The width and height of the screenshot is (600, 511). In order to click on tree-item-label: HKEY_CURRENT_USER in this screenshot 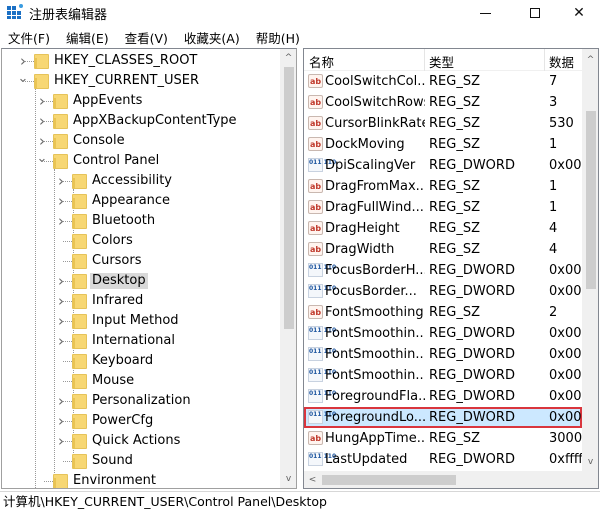, I will do `click(127, 80)`.